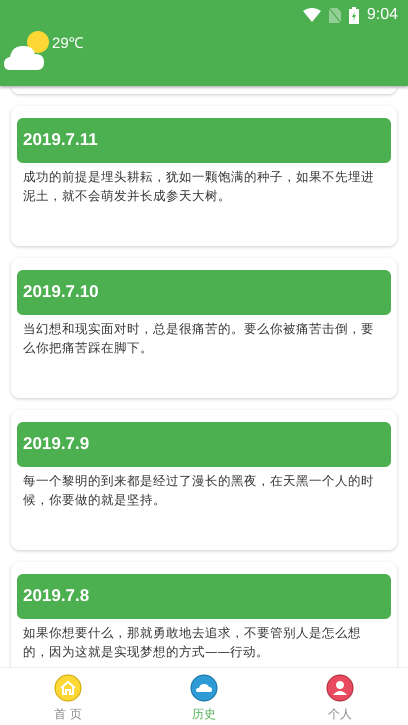 The height and width of the screenshot is (725, 408). I want to click on temperature: 29℃, so click(68, 43).